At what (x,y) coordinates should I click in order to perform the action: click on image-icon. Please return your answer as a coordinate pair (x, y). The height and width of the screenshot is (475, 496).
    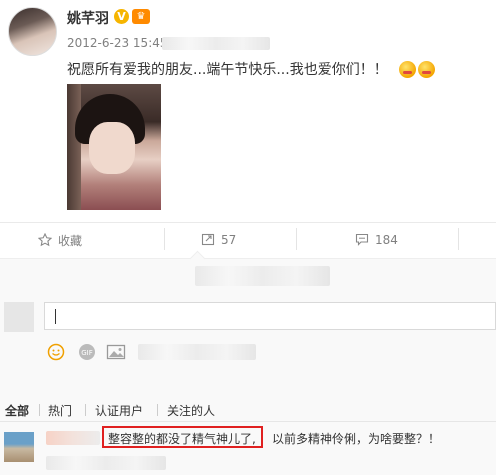
    Looking at the image, I should click on (116, 352).